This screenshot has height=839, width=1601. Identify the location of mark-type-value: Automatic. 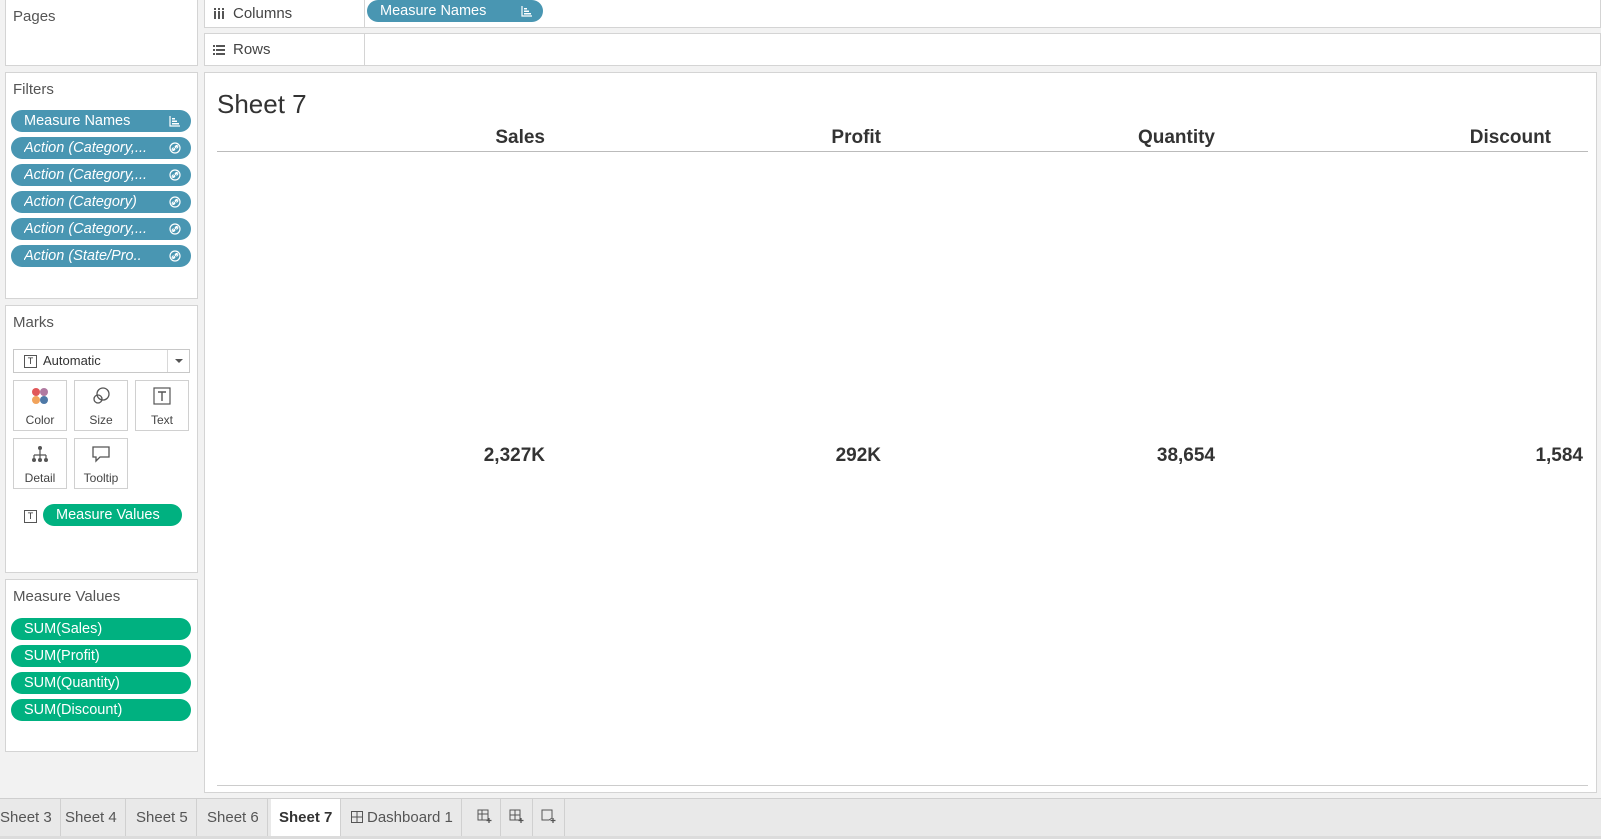
(72, 360).